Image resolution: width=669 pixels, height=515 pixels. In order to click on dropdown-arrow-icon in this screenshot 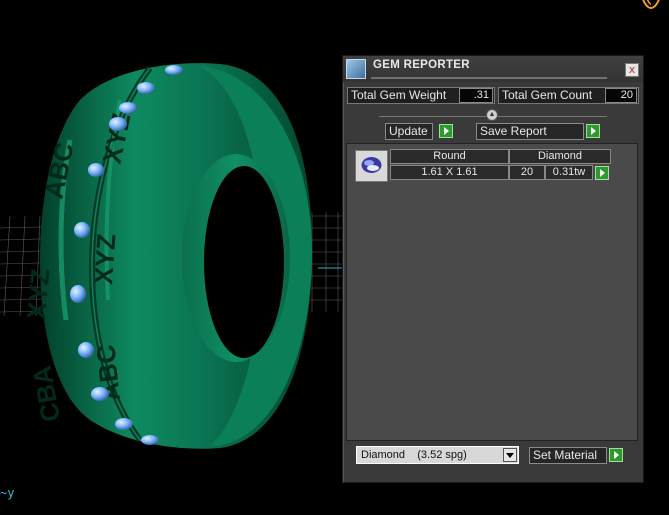, I will do `click(510, 455)`.